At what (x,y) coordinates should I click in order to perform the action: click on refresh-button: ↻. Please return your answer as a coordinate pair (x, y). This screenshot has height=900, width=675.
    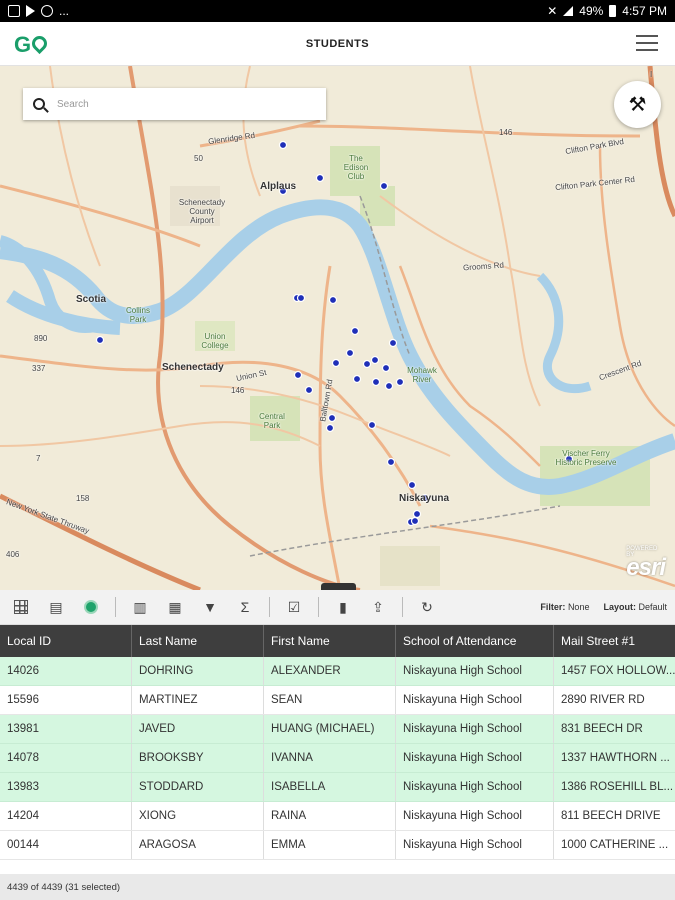
    Looking at the image, I should click on (427, 607).